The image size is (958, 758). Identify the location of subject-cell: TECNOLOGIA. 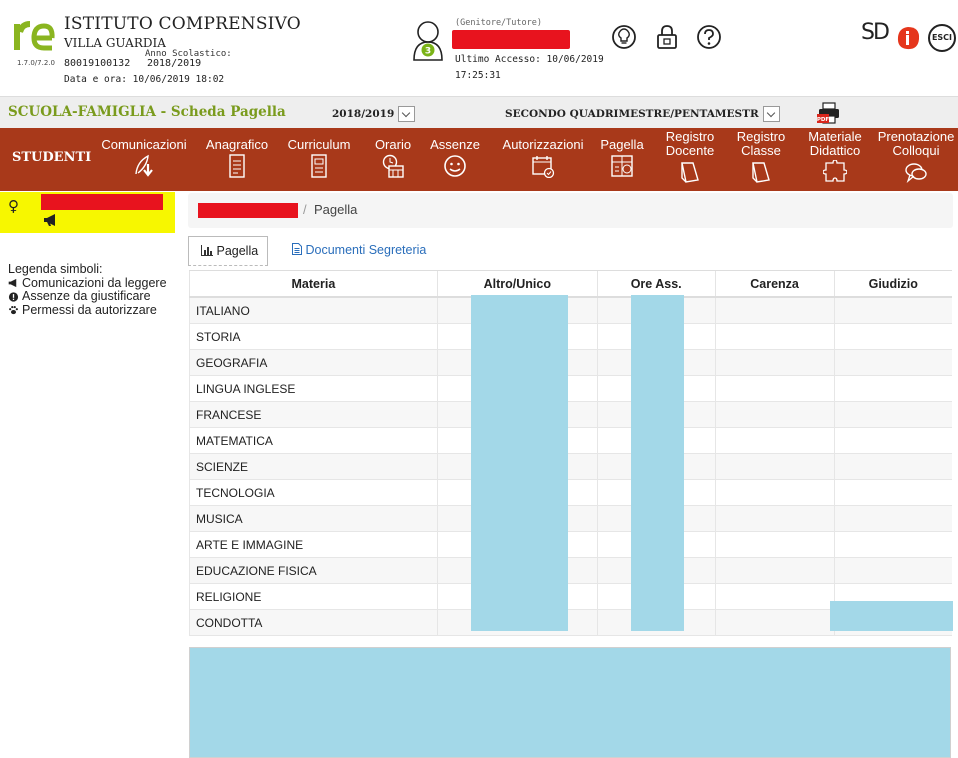
(313, 492).